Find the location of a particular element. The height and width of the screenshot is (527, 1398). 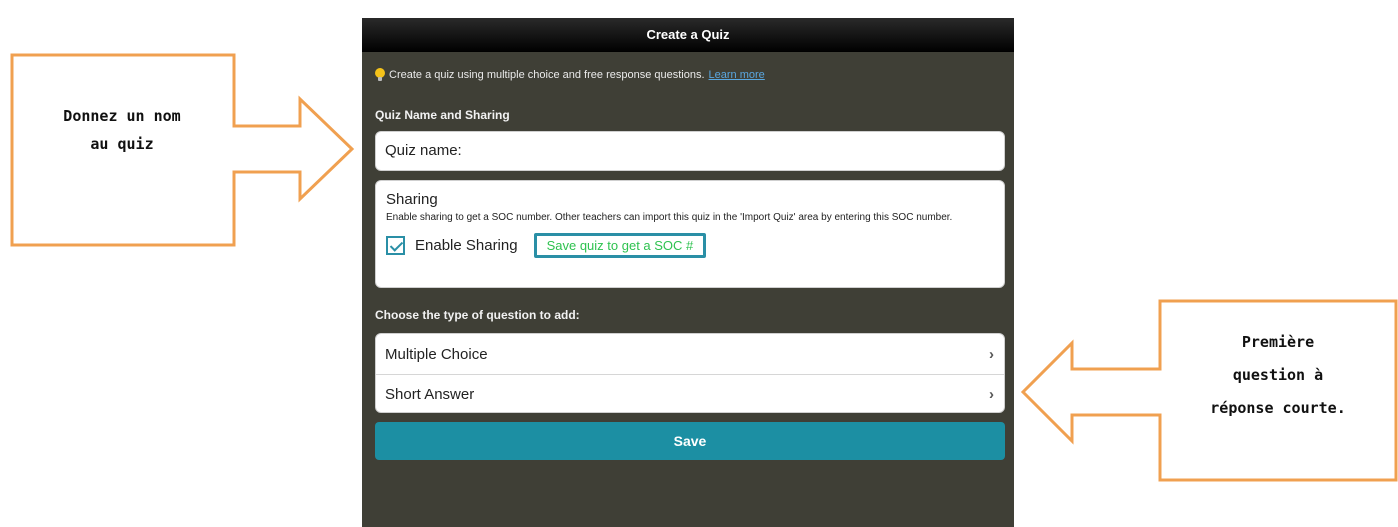

get-soc-button: Save quiz to get a SOC # is located at coordinates (620, 245).